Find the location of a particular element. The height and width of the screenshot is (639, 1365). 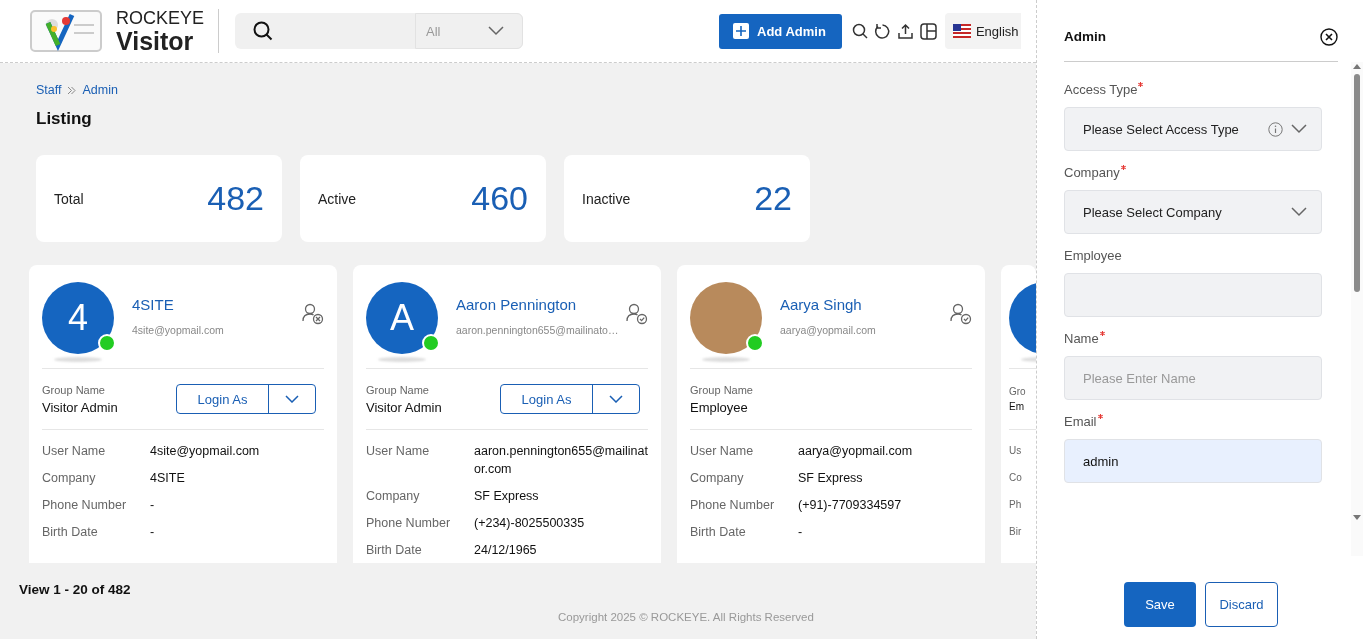

input-field: admin is located at coordinates (1193, 461).